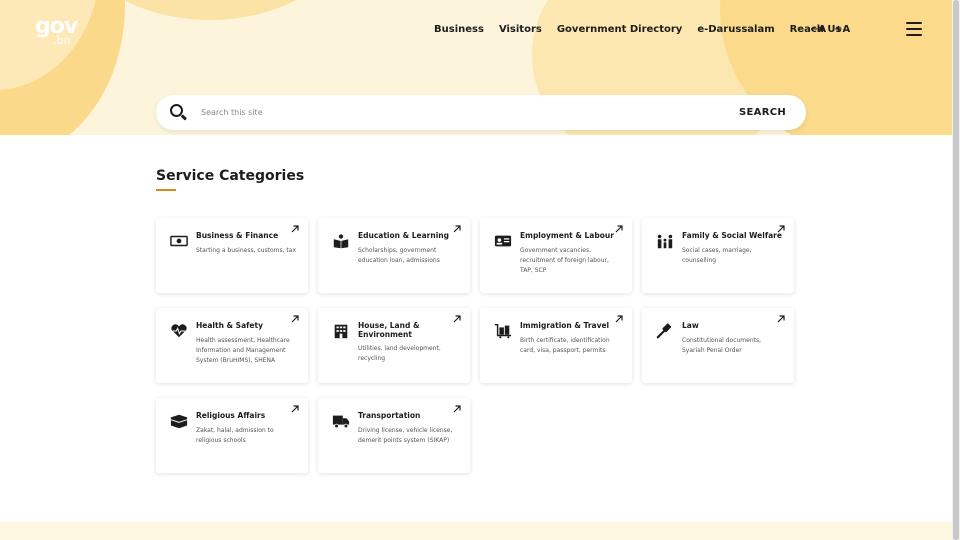 This screenshot has width=960, height=540. I want to click on nav-e-darussalam: e-Darussalam, so click(735, 29).